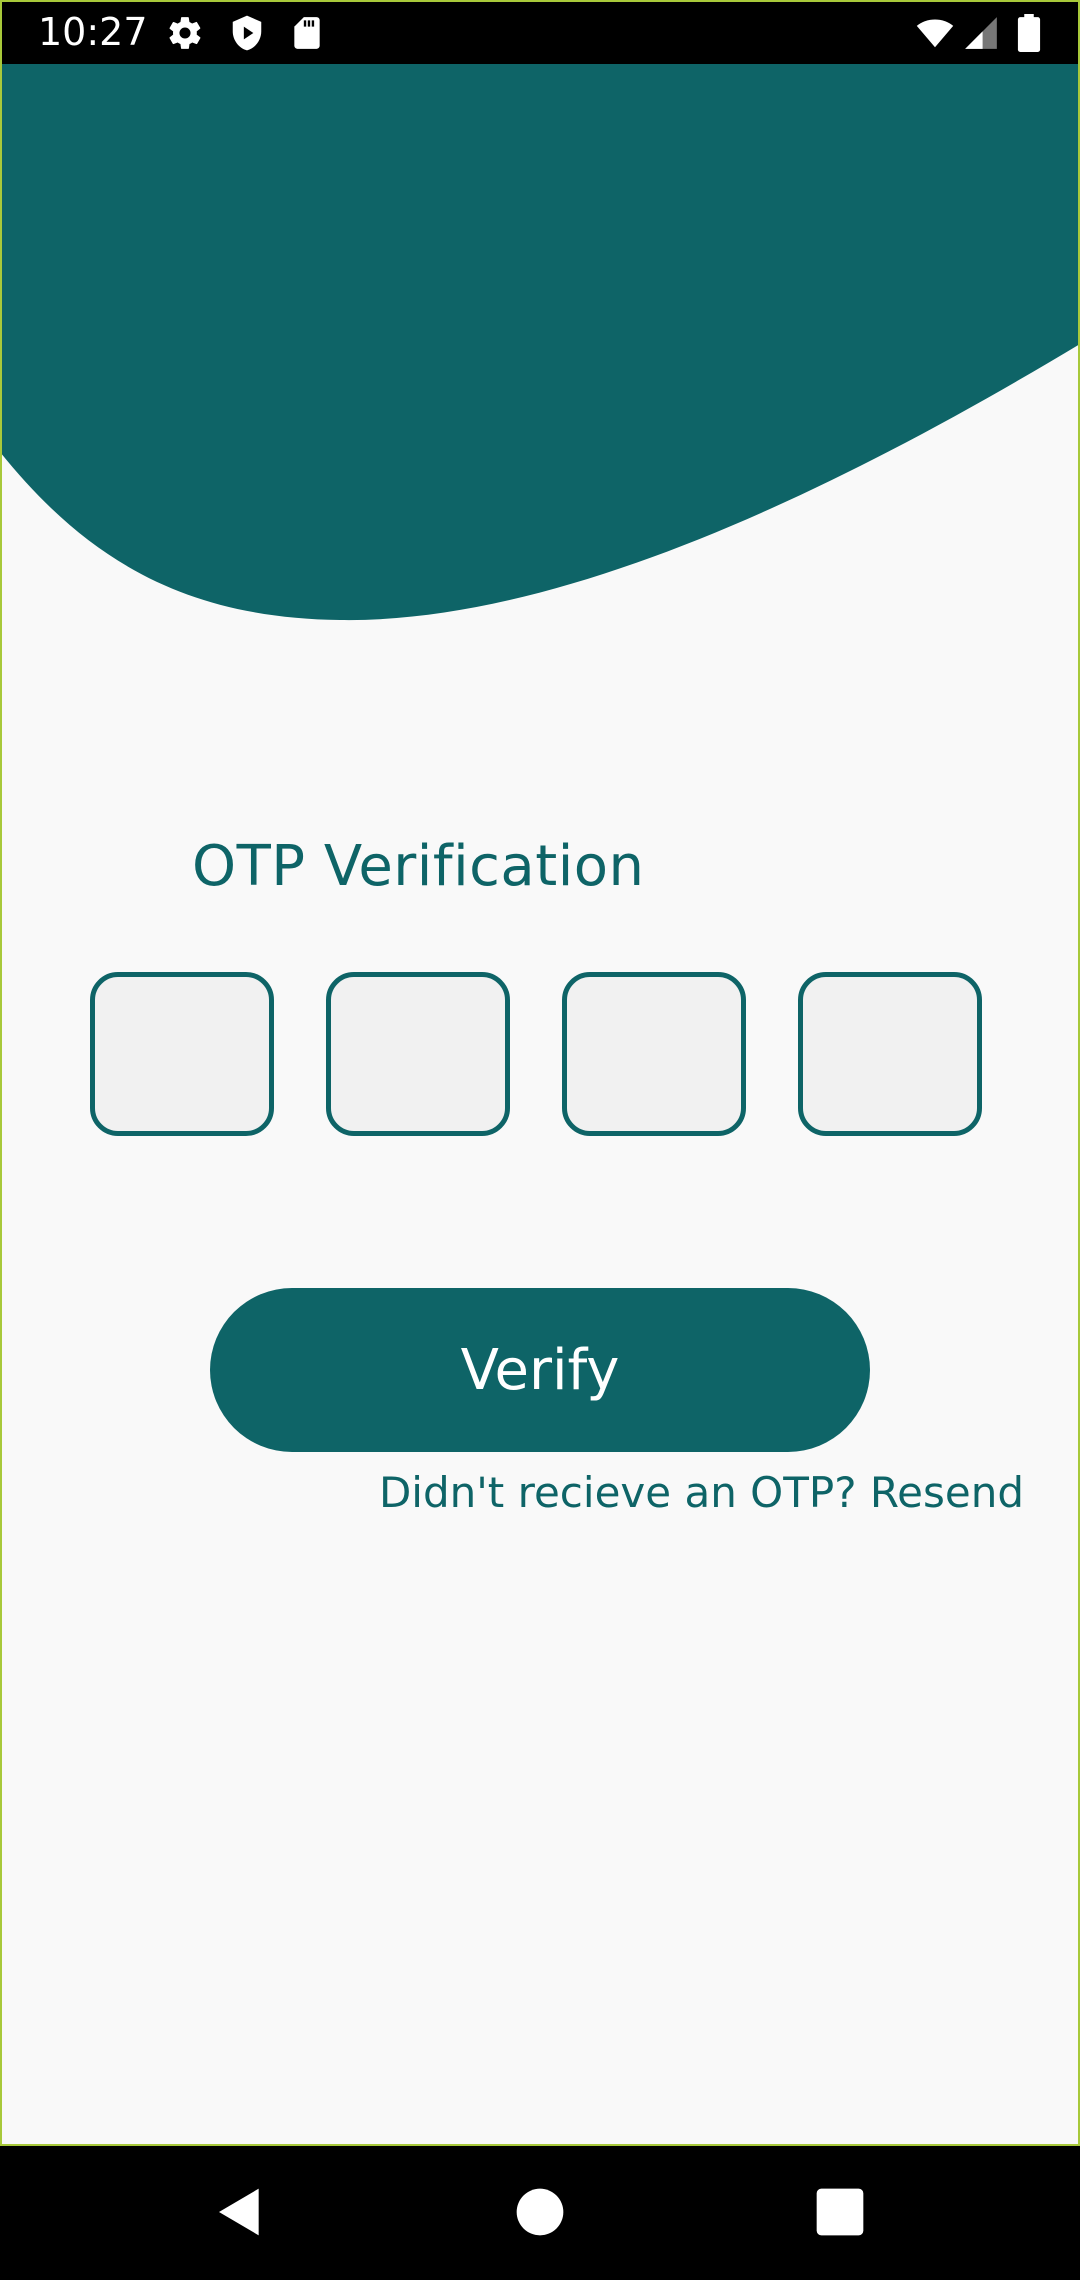 This screenshot has width=1080, height=2280. Describe the element at coordinates (93, 32) in the screenshot. I see `status-time: 10:27` at that location.